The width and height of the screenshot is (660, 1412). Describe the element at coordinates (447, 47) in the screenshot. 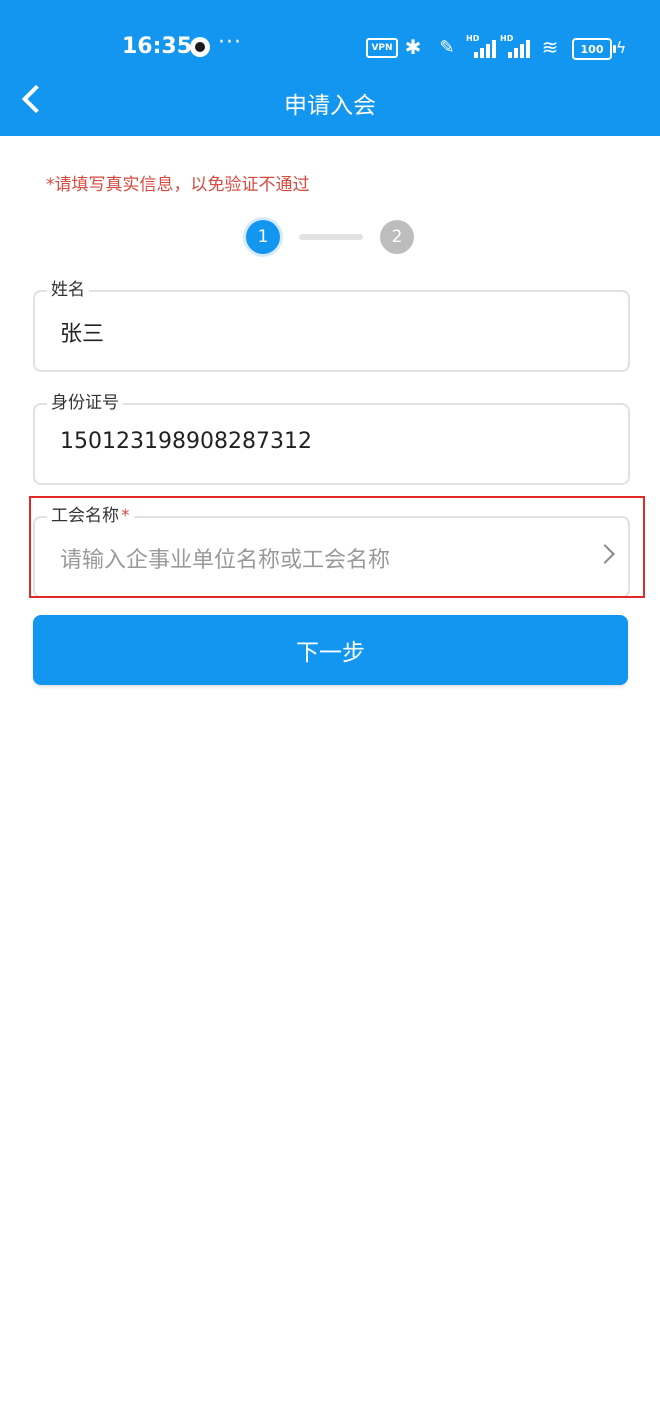

I see `mute-icon: ✎` at that location.